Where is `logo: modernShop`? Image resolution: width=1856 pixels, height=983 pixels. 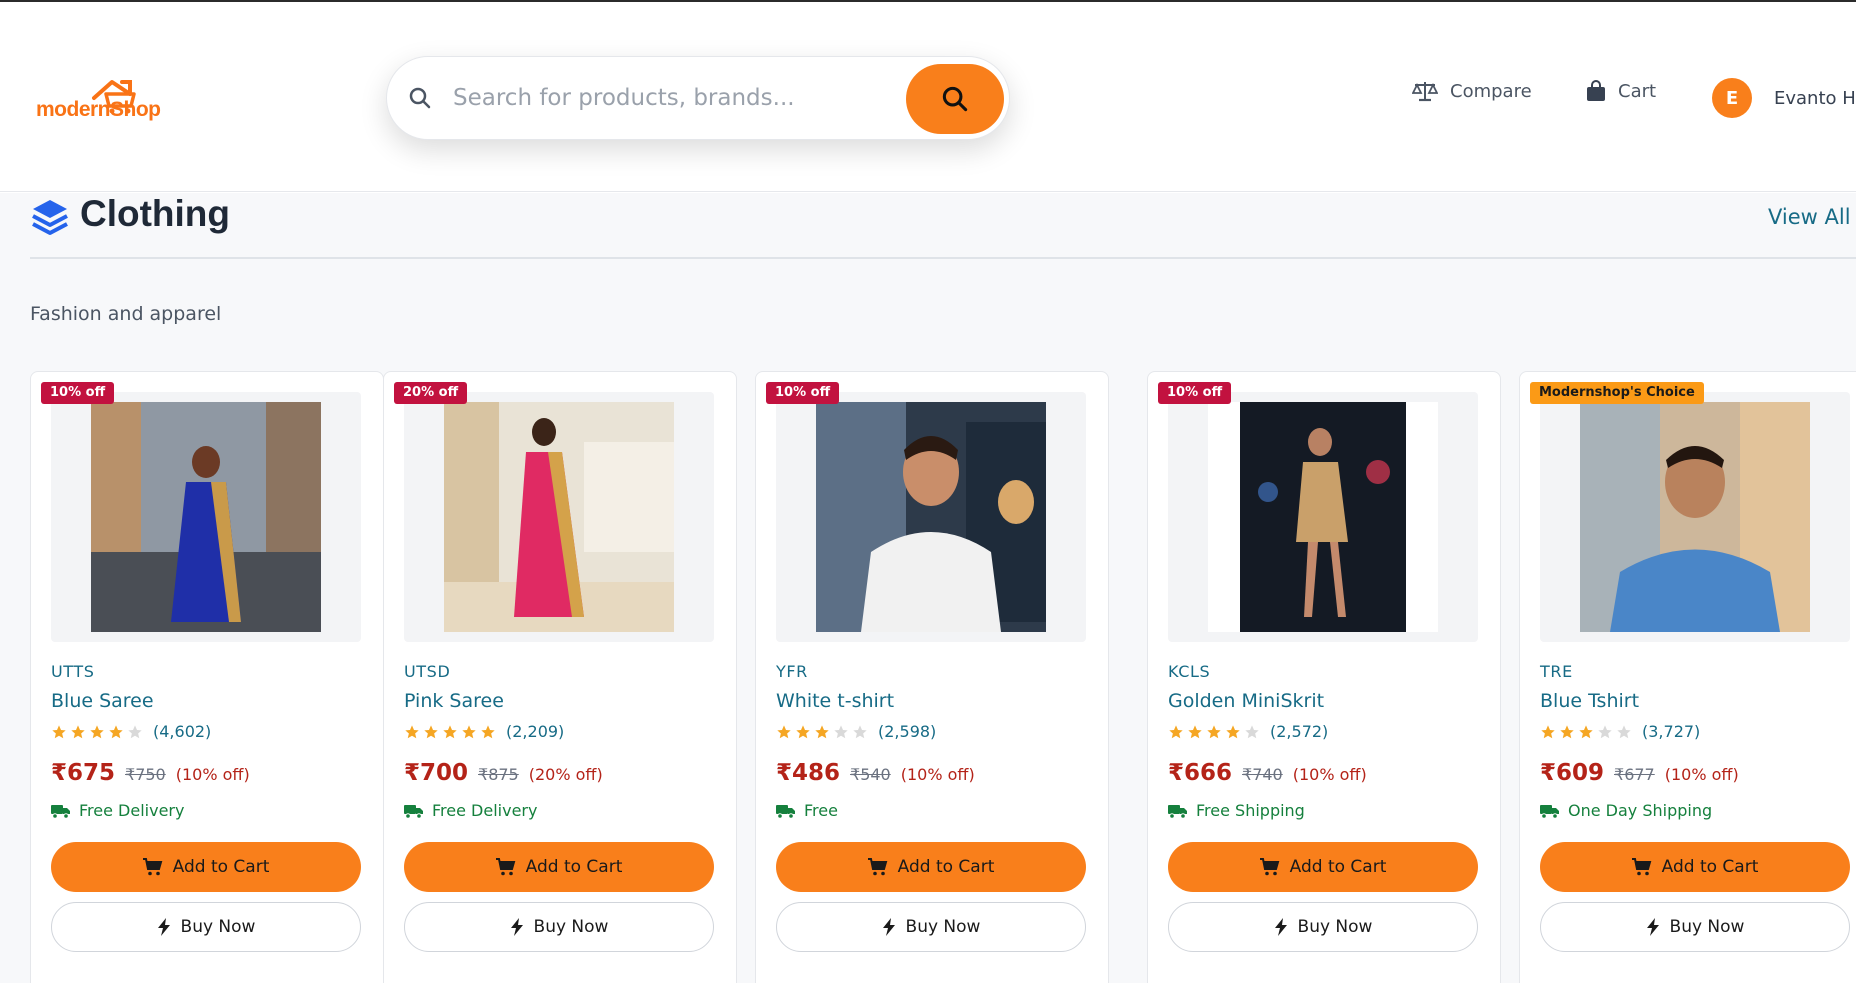
logo: modernShop is located at coordinates (98, 106).